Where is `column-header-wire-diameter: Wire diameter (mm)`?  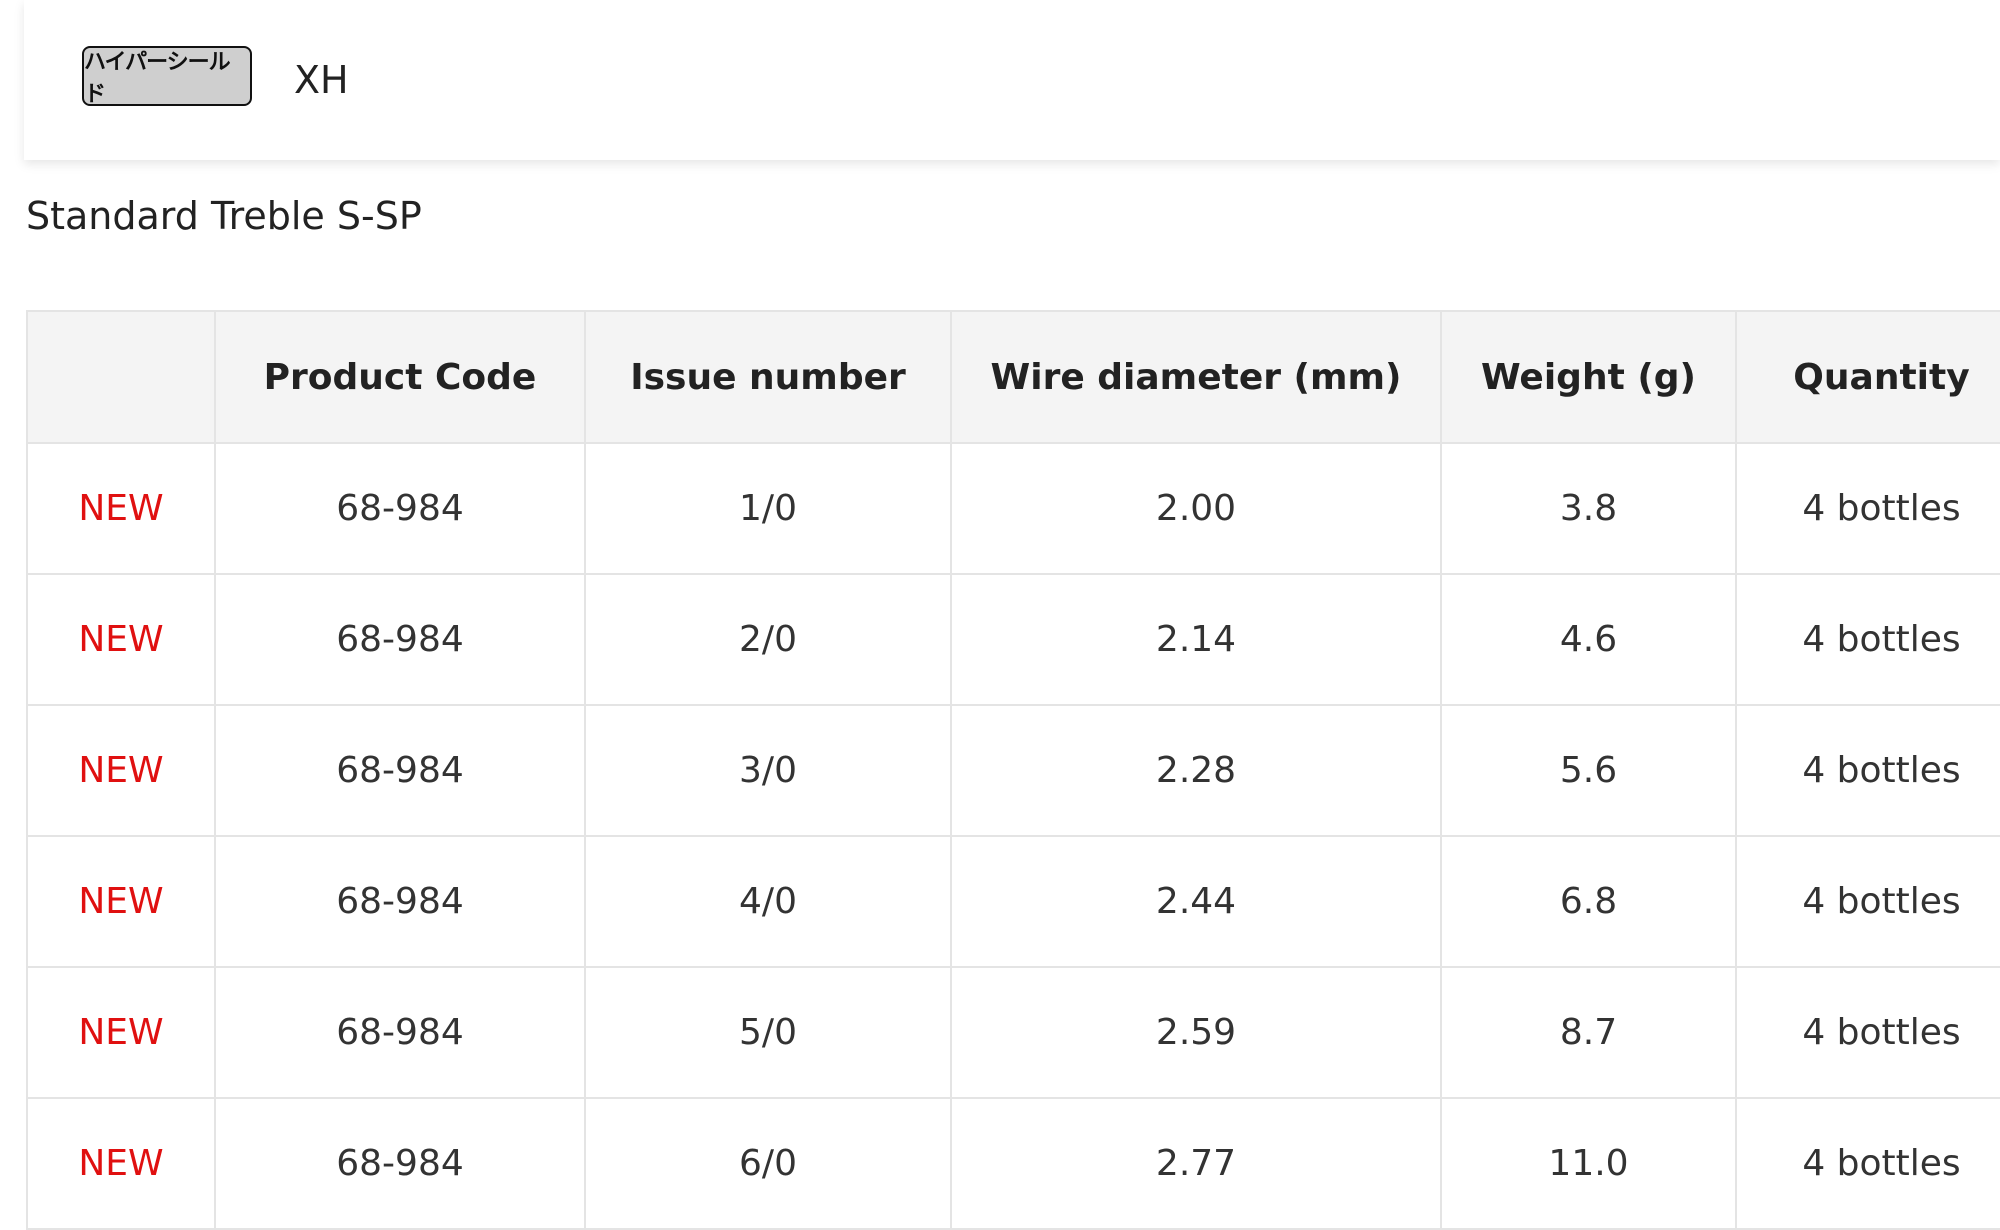 column-header-wire-diameter: Wire diameter (mm) is located at coordinates (1196, 377).